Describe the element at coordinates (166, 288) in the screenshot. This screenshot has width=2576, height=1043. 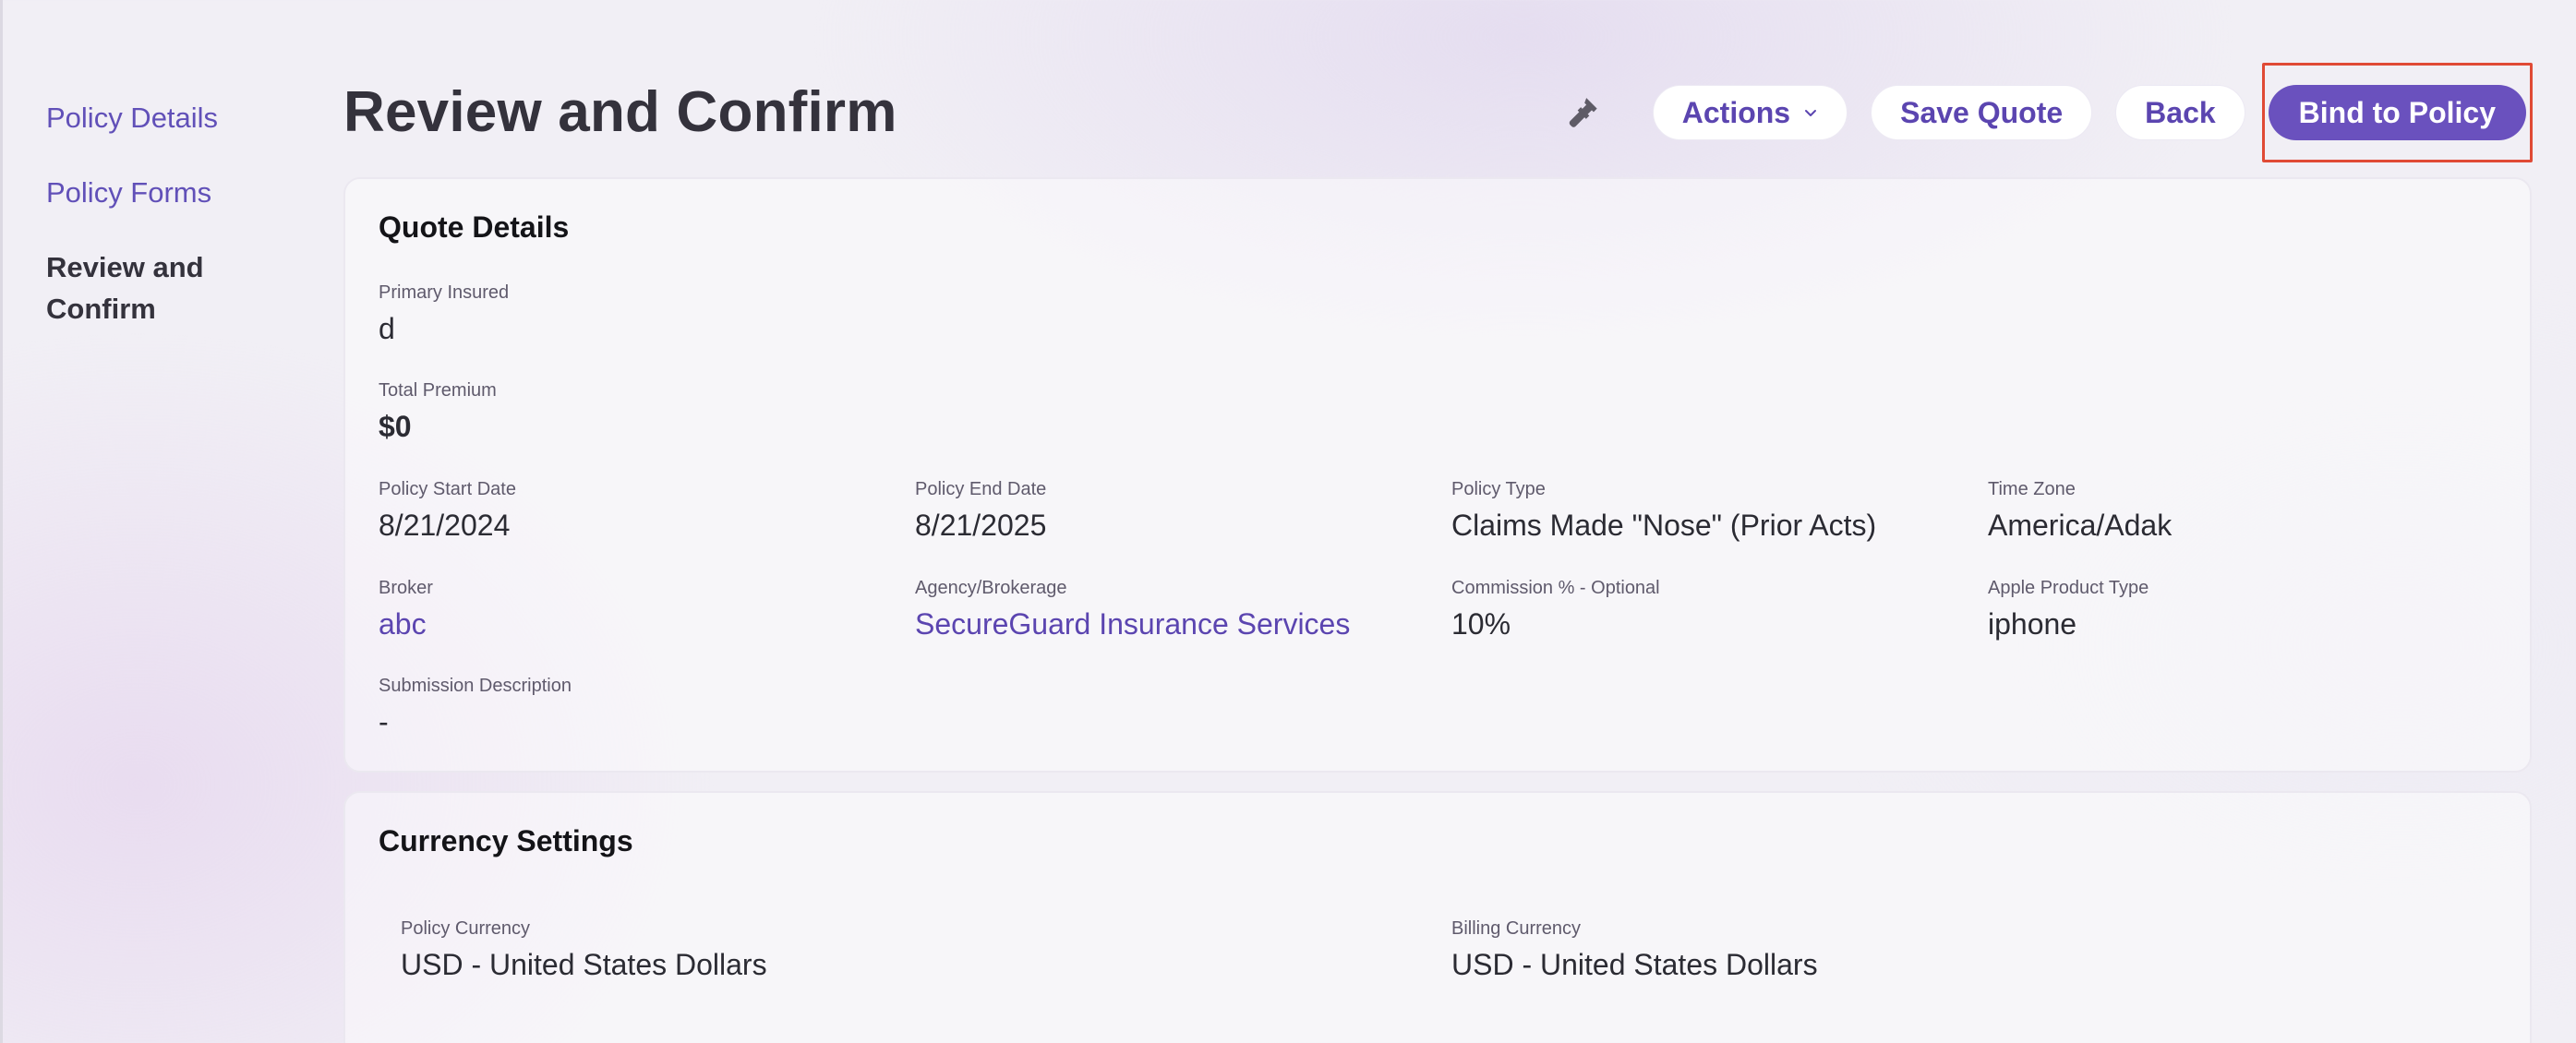
I see `sidebar-item-review-and-confirm: Review and Confirm` at that location.